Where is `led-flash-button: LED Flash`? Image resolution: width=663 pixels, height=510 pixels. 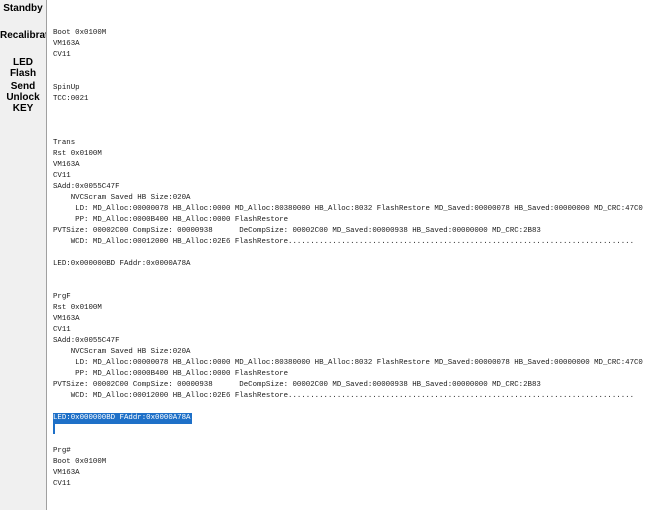
led-flash-button: LED Flash is located at coordinates (23, 68).